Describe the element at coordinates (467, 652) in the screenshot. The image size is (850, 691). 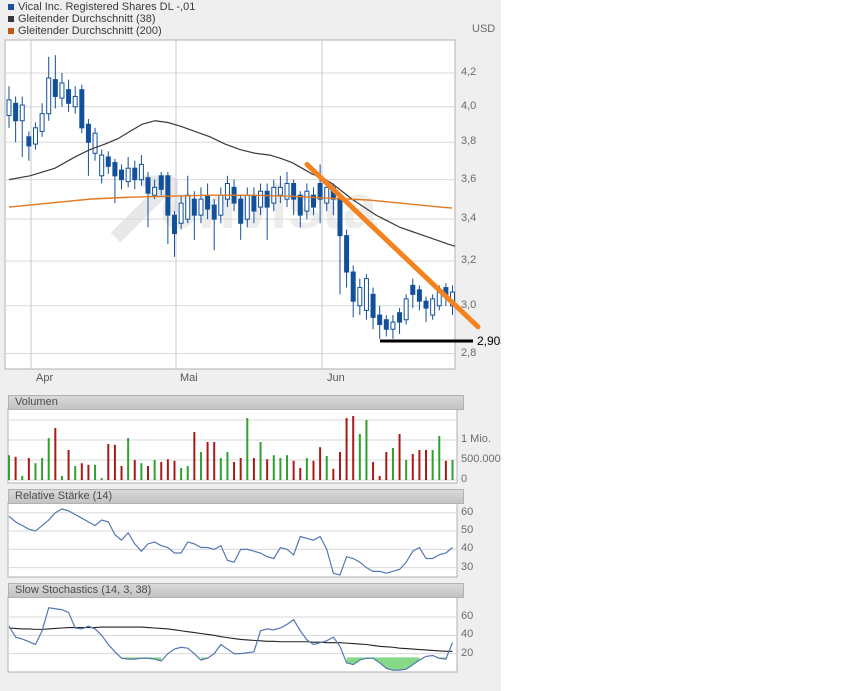
I see `stochastics-tick-label: 20` at that location.